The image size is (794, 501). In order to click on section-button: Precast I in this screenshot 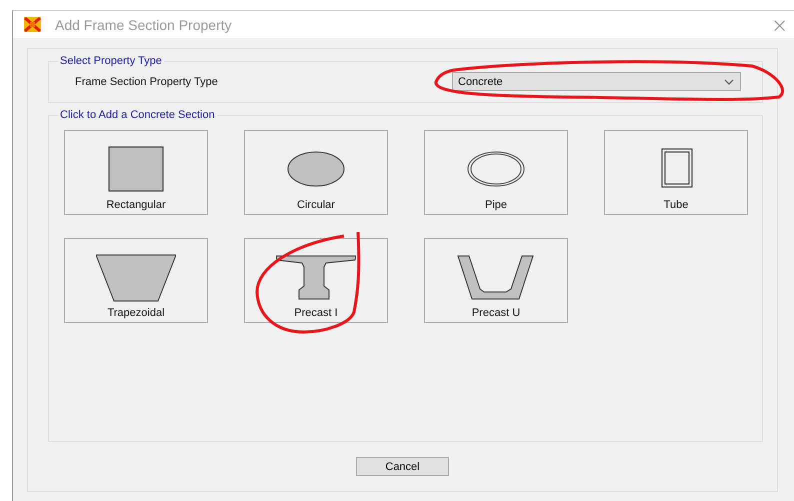, I will do `click(316, 280)`.